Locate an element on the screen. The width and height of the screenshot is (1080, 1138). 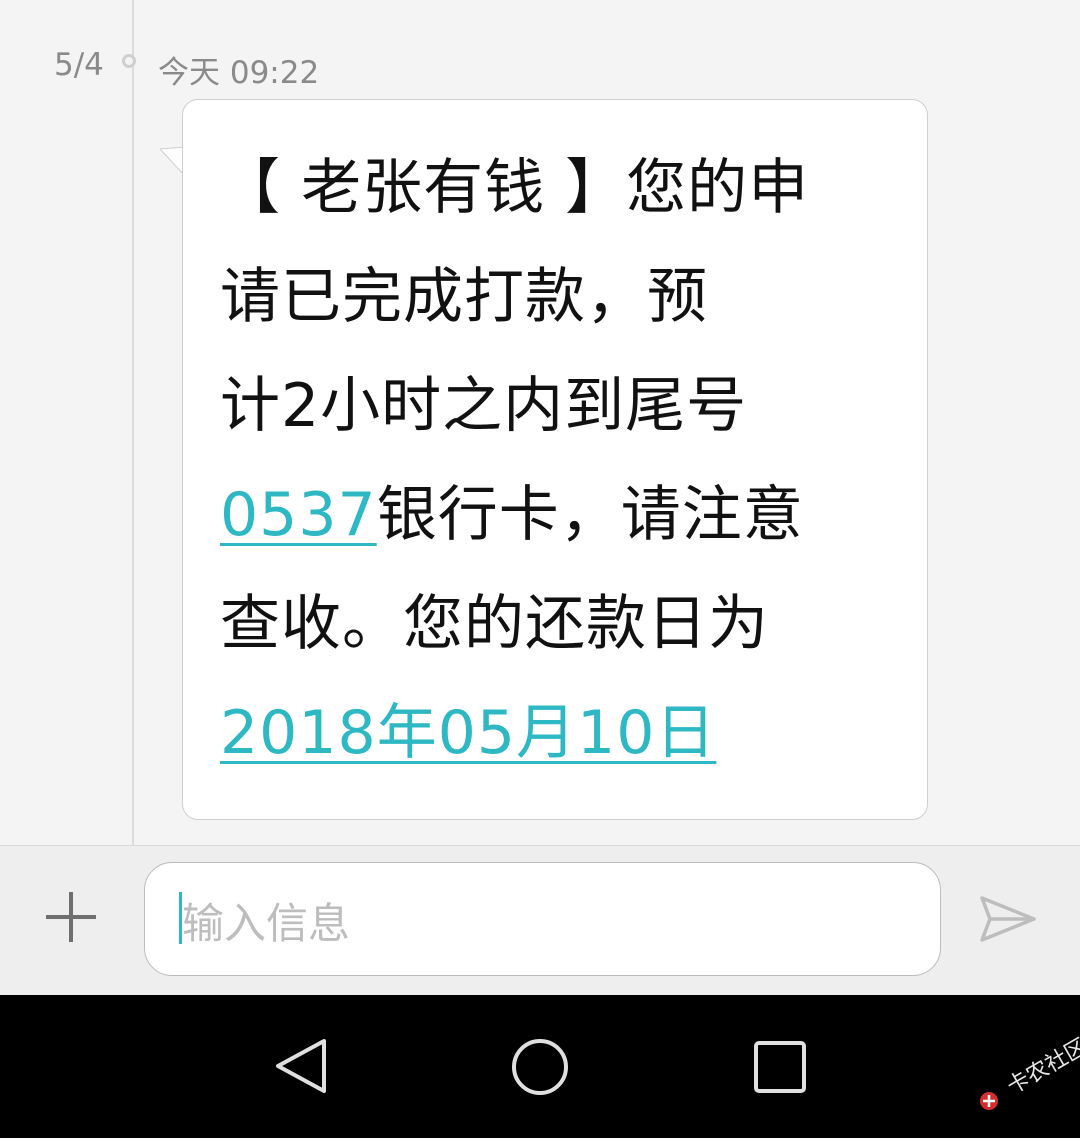
plus-icon is located at coordinates (71, 917).